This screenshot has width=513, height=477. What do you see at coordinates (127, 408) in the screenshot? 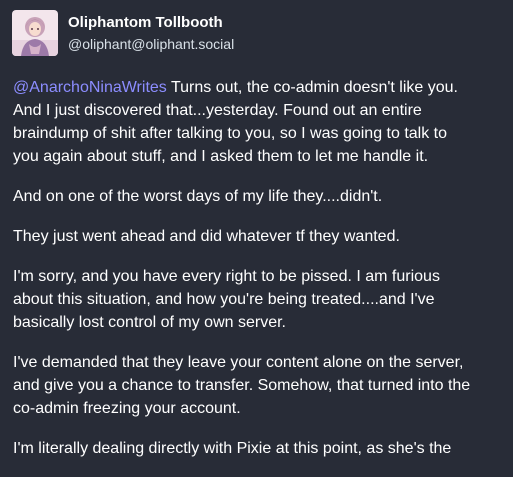
I see `post-line: co-admin freezing your account.` at bounding box center [127, 408].